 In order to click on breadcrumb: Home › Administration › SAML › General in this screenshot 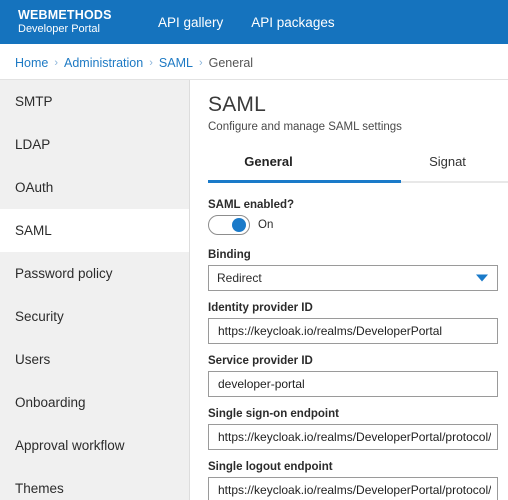, I will do `click(254, 63)`.